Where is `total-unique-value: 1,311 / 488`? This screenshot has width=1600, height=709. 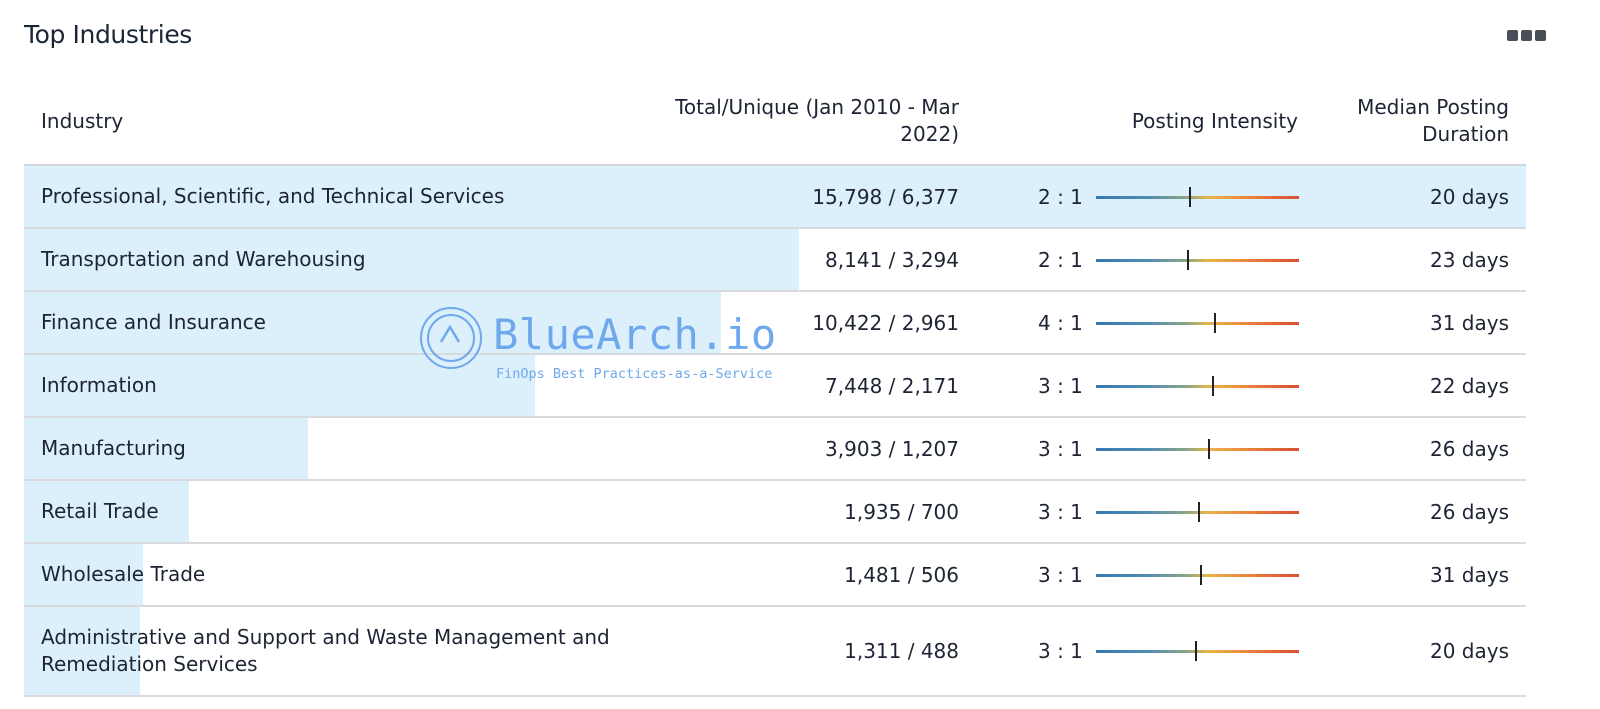
total-unique-value: 1,311 / 488 is located at coordinates (901, 651).